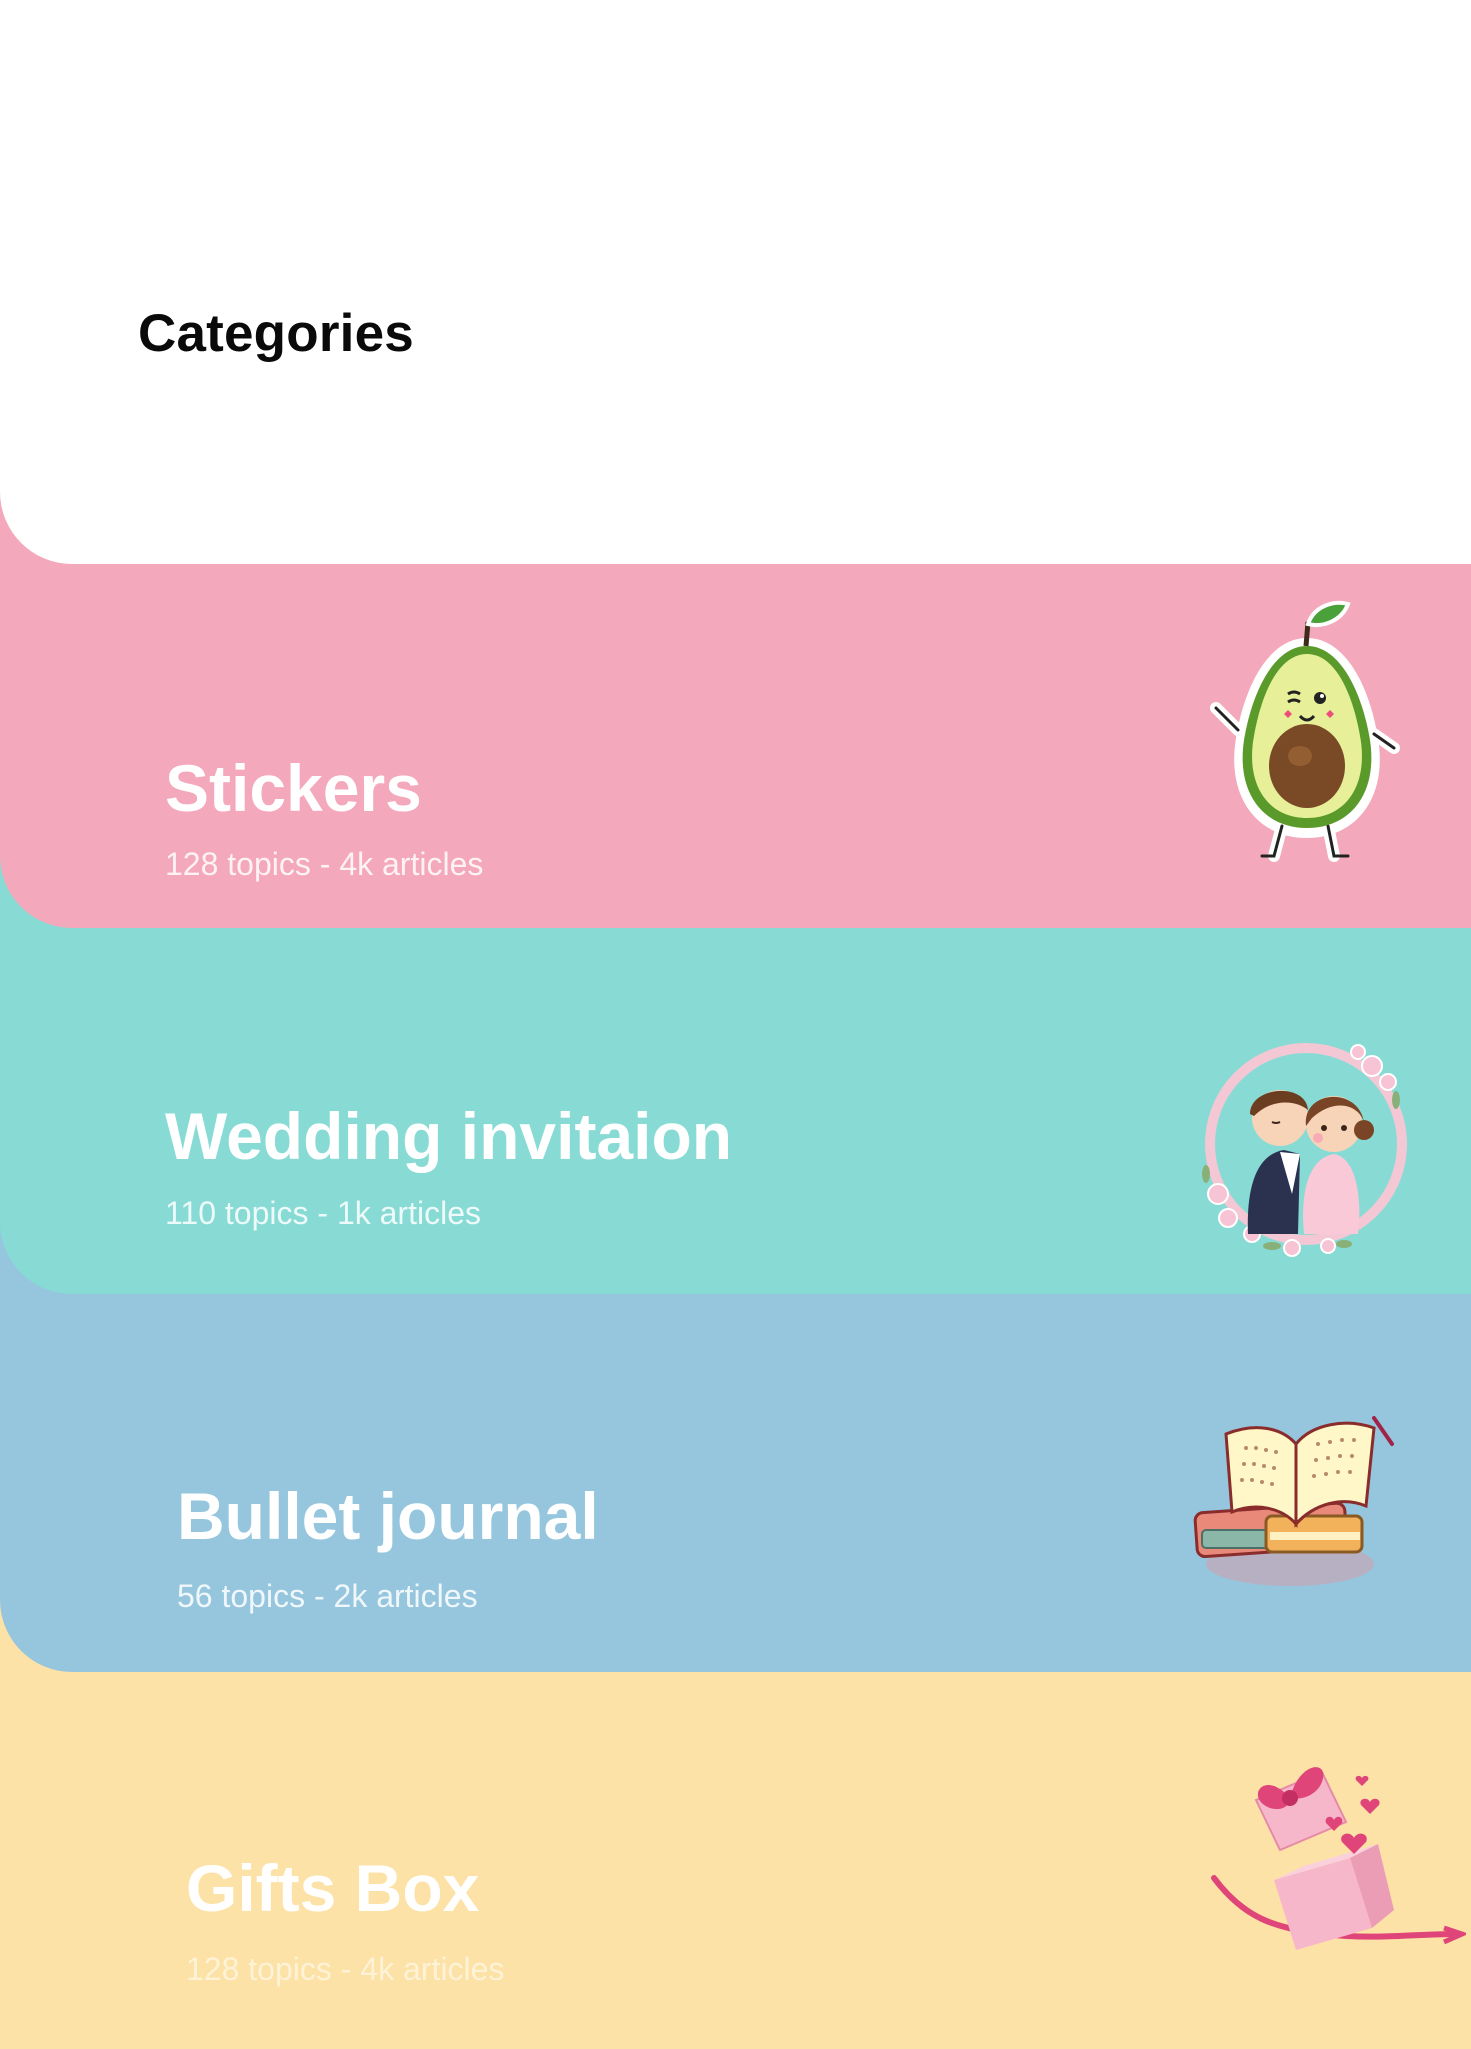  Describe the element at coordinates (449, 1136) in the screenshot. I see `category-title: Wedding invitaion` at that location.